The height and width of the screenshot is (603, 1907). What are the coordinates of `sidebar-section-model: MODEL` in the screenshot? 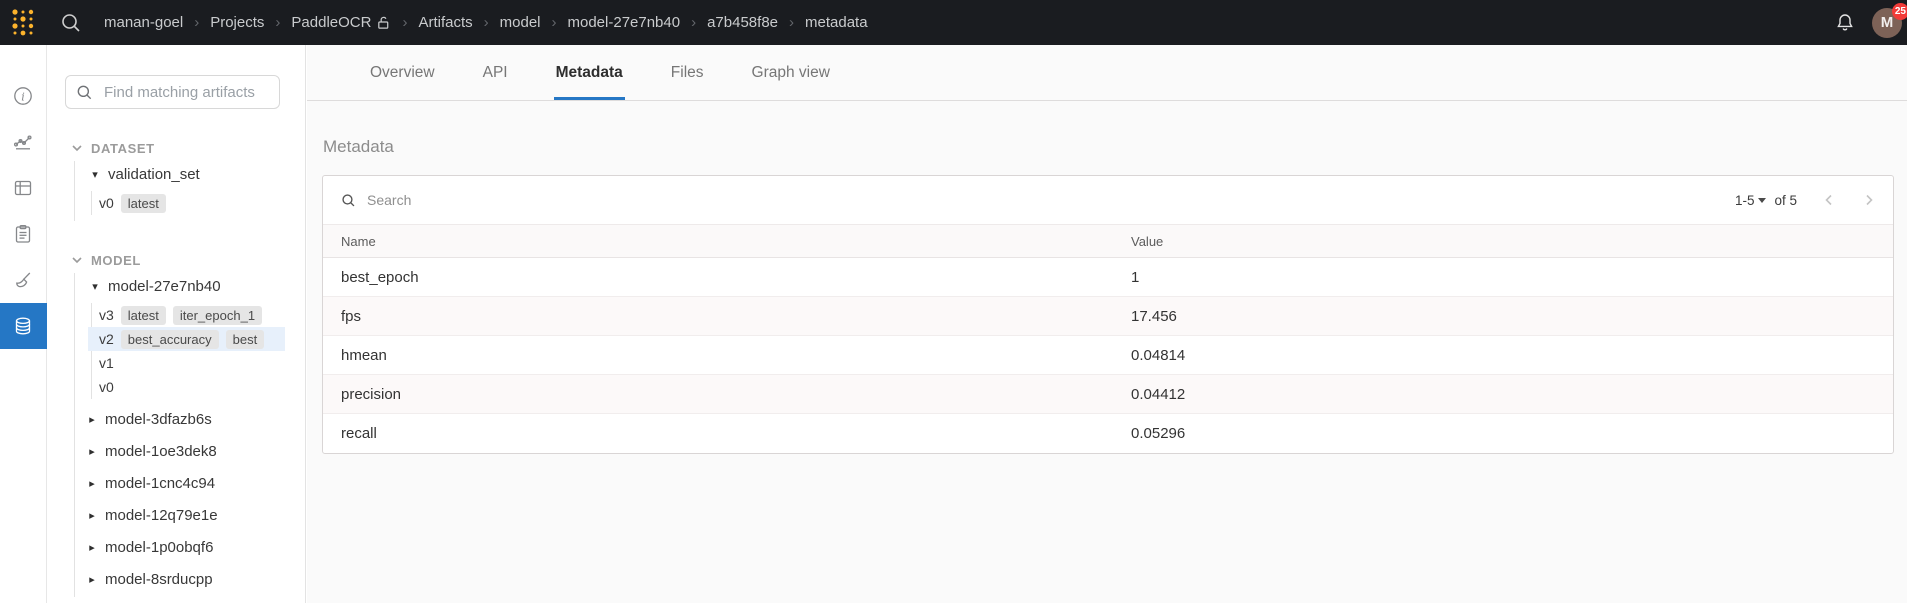 It's located at (188, 260).